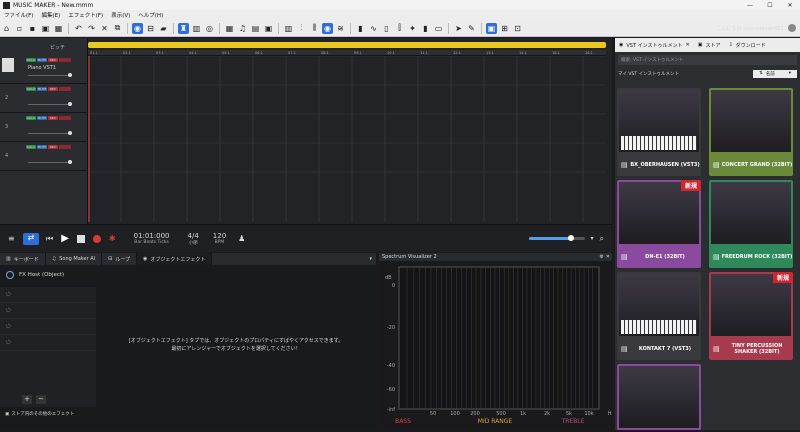 The width and height of the screenshot is (800, 432). I want to click on piano-instrument-icon, so click(8, 65).